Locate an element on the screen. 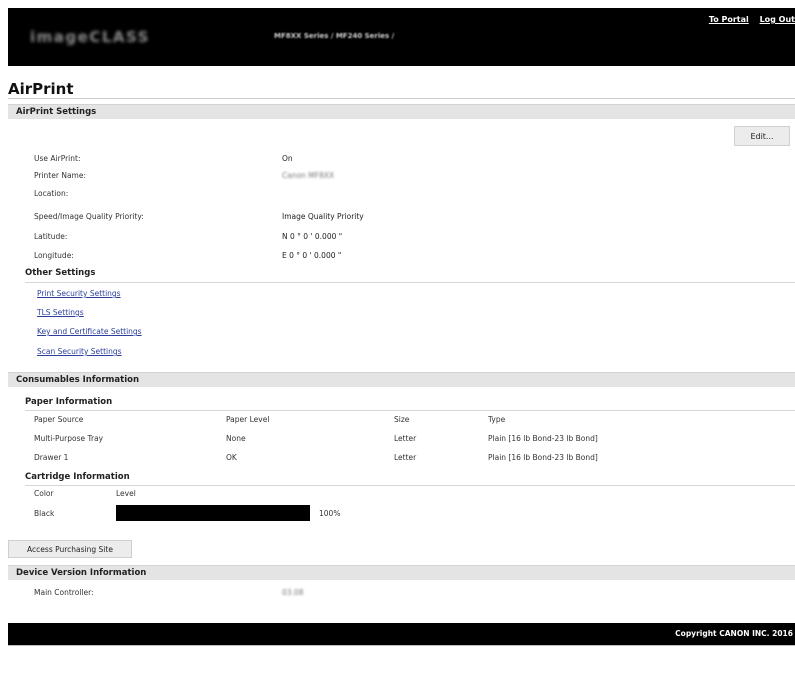 The image size is (795, 693). paper-info-heading: Paper Information is located at coordinates (69, 402).